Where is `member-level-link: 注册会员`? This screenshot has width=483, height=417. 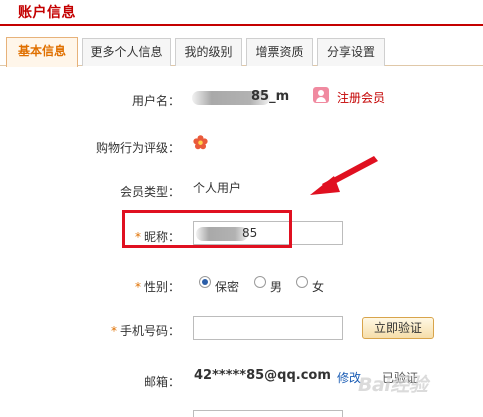
member-level-link: 注册会员 is located at coordinates (361, 97).